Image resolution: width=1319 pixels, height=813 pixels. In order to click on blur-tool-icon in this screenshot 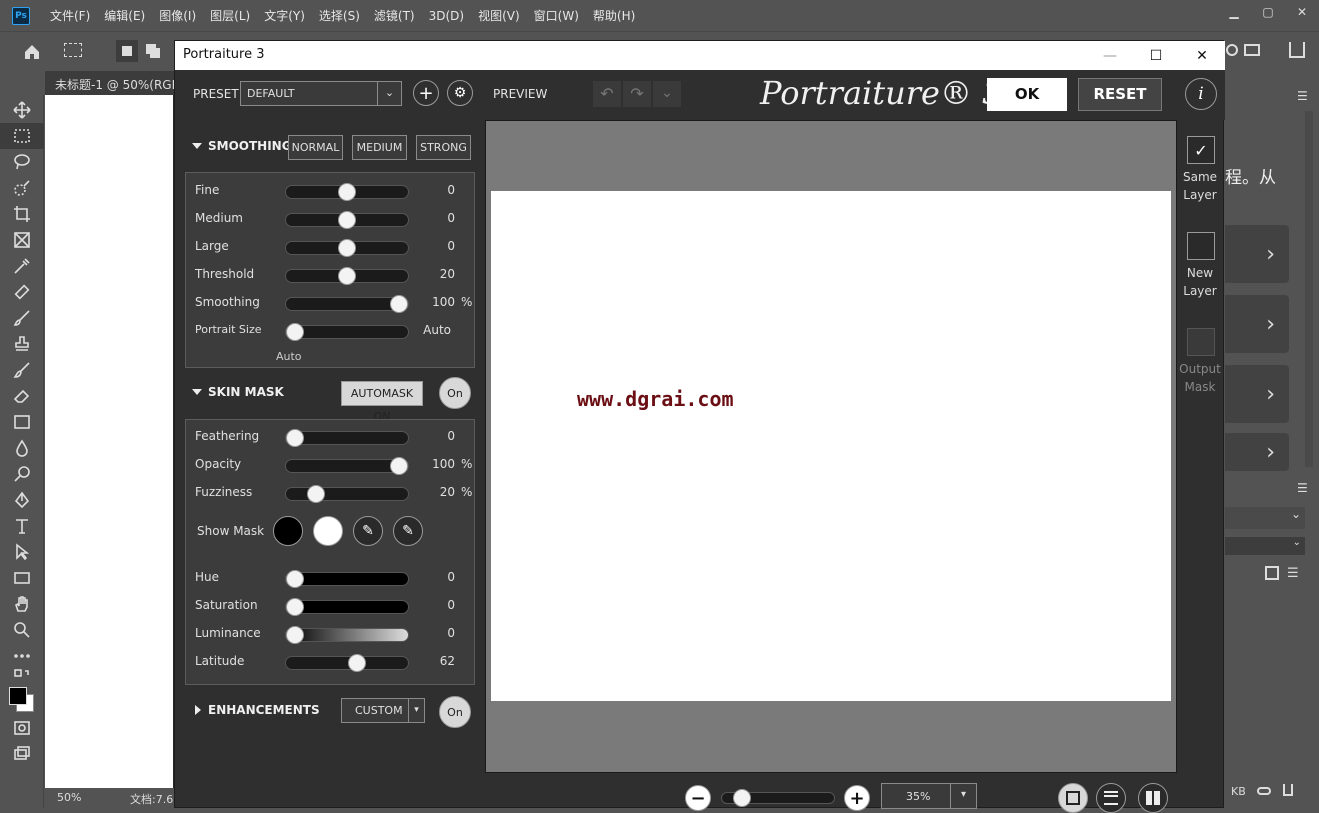, I will do `click(22, 448)`.